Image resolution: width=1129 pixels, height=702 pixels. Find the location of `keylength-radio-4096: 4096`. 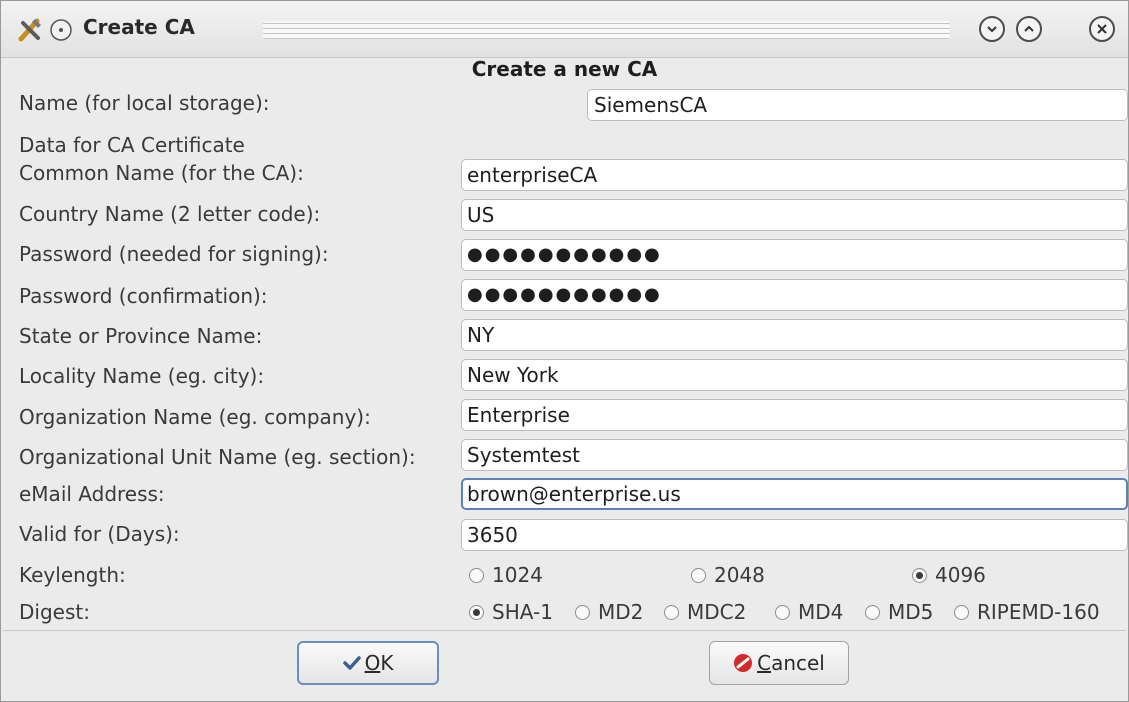

keylength-radio-4096: 4096 is located at coordinates (949, 575).